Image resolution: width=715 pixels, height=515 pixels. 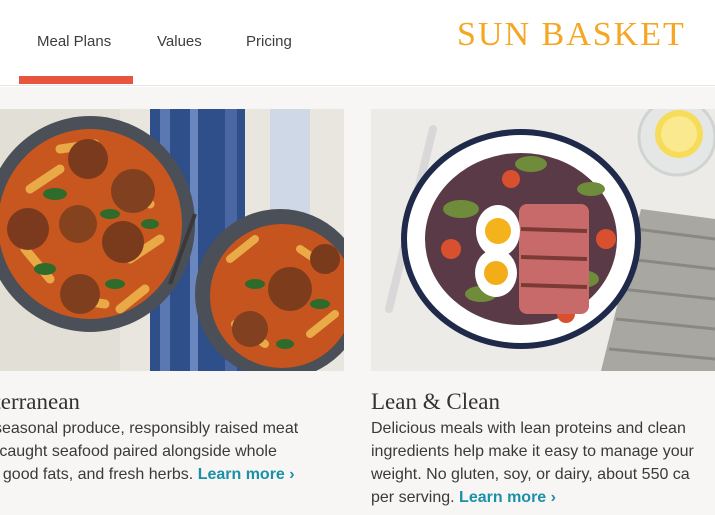 What do you see at coordinates (413, 497) in the screenshot?
I see `description-text: per serving.` at bounding box center [413, 497].